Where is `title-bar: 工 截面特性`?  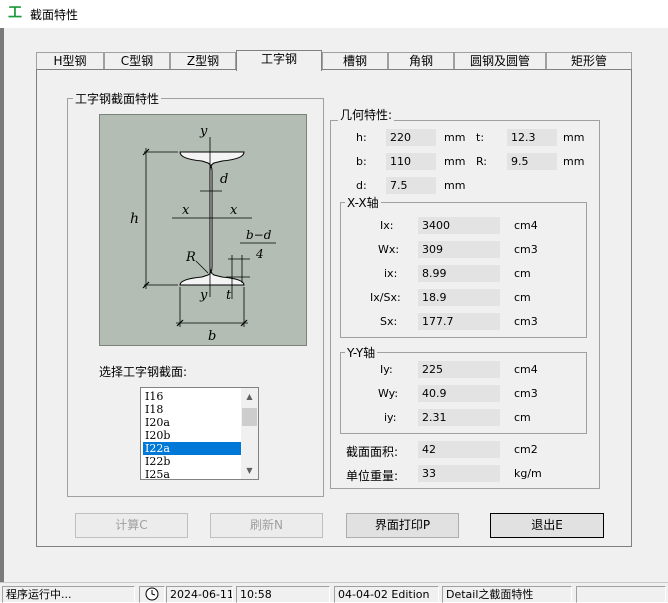
title-bar: 工 截面特性 is located at coordinates (334, 14).